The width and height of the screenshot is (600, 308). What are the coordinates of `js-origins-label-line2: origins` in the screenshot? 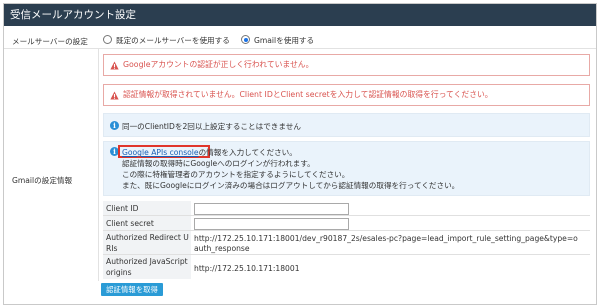 It's located at (119, 272).